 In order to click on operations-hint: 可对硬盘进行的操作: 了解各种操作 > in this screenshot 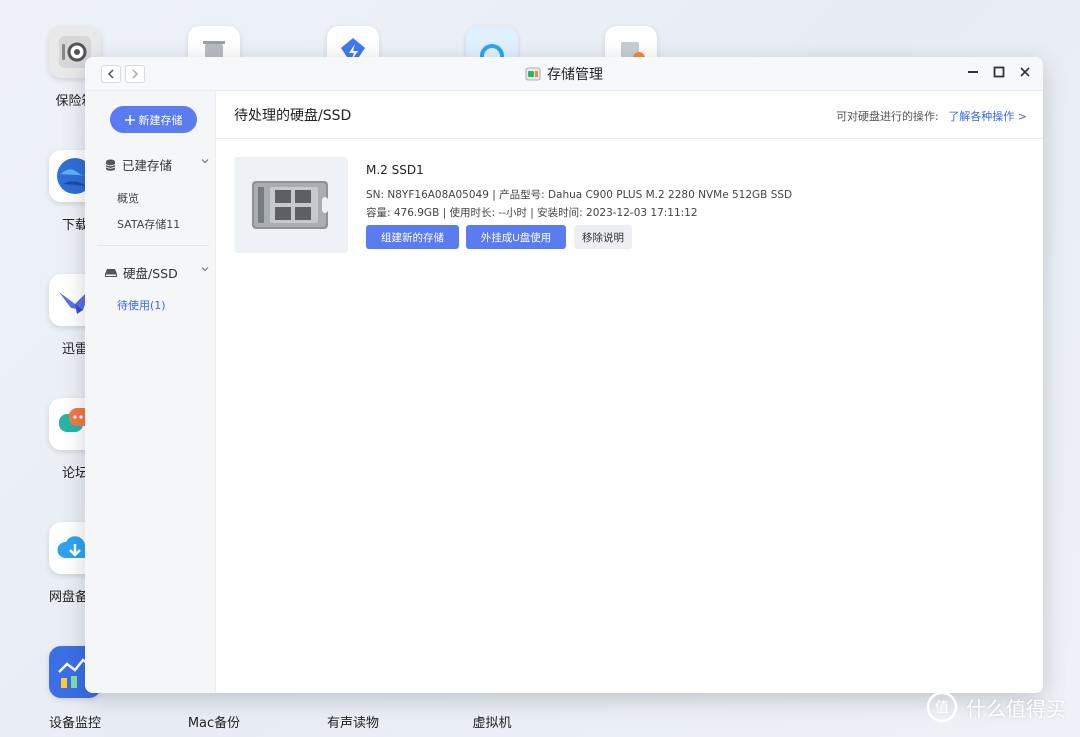, I will do `click(931, 116)`.